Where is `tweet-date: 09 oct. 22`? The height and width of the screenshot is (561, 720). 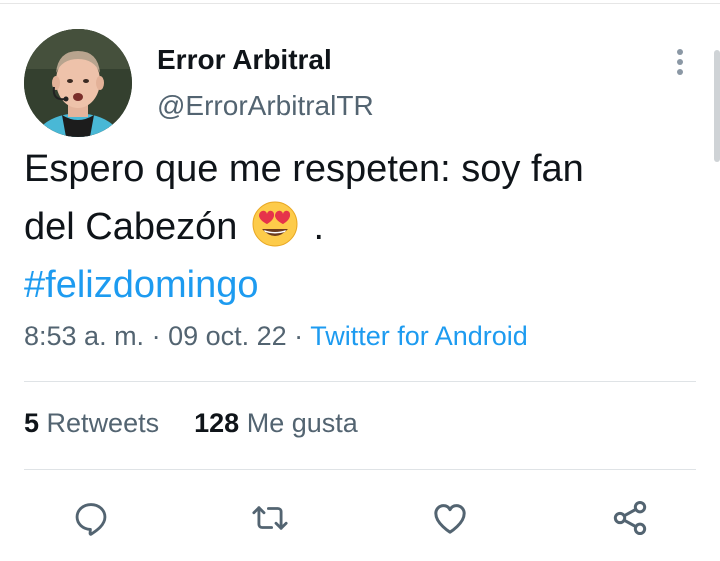 tweet-date: 09 oct. 22 is located at coordinates (227, 336).